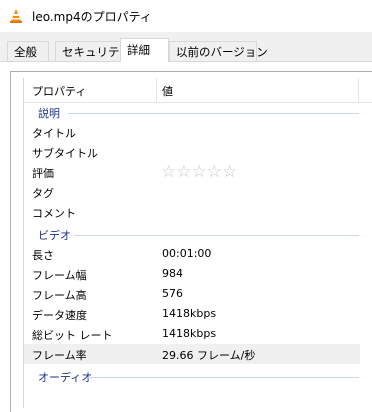 The image size is (372, 412). What do you see at coordinates (192, 294) in the screenshot?
I see `property-row-frame-height: フレーム高 576` at bounding box center [192, 294].